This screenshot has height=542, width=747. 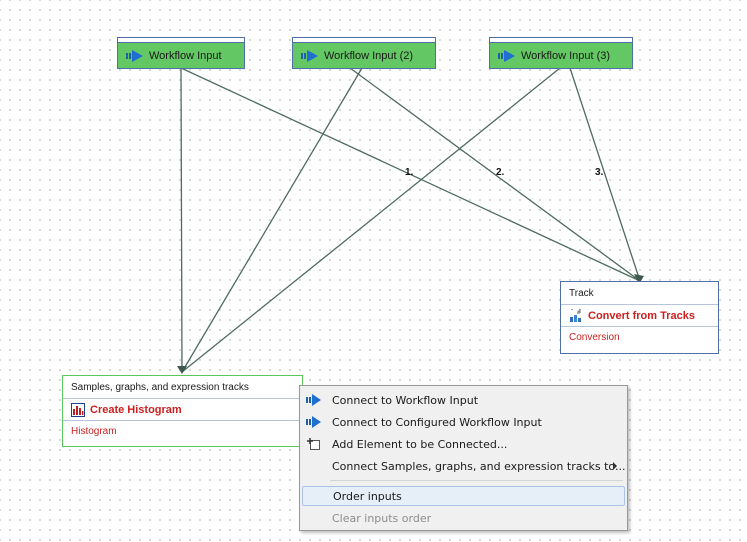 I want to click on workflow-input-node-3: Workflow Input (3), so click(x=561, y=53).